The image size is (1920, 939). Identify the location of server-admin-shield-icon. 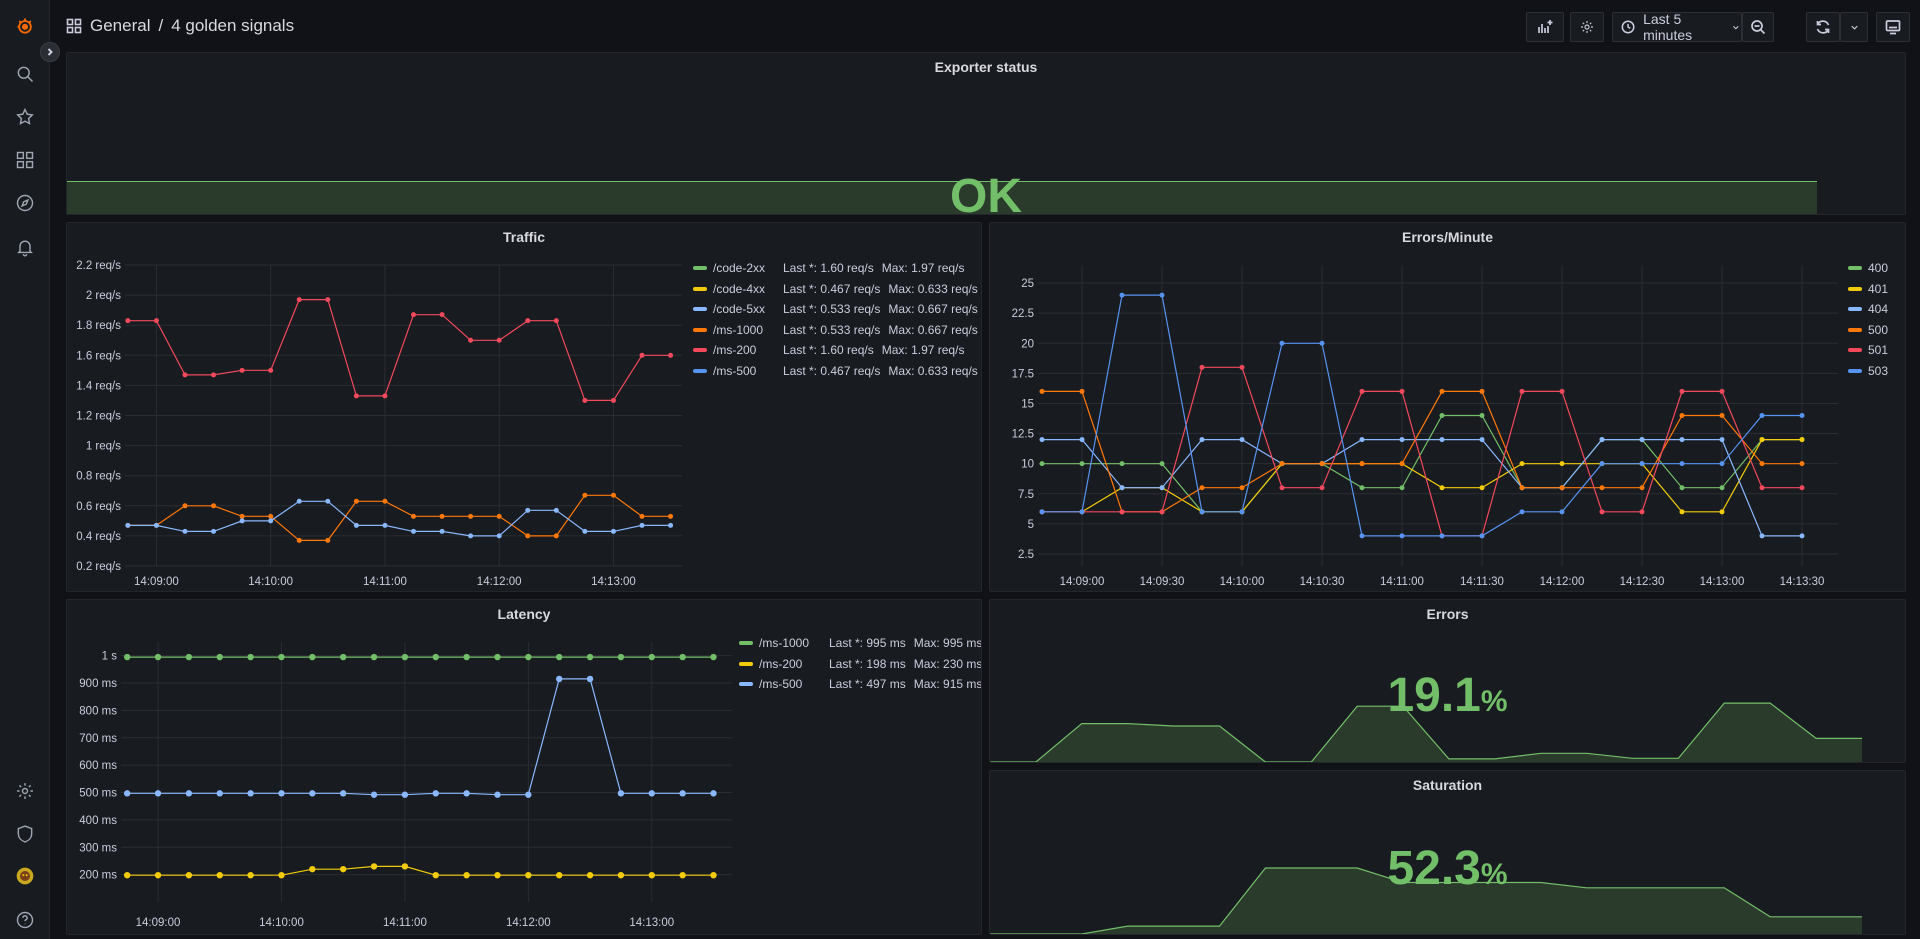
(25, 834).